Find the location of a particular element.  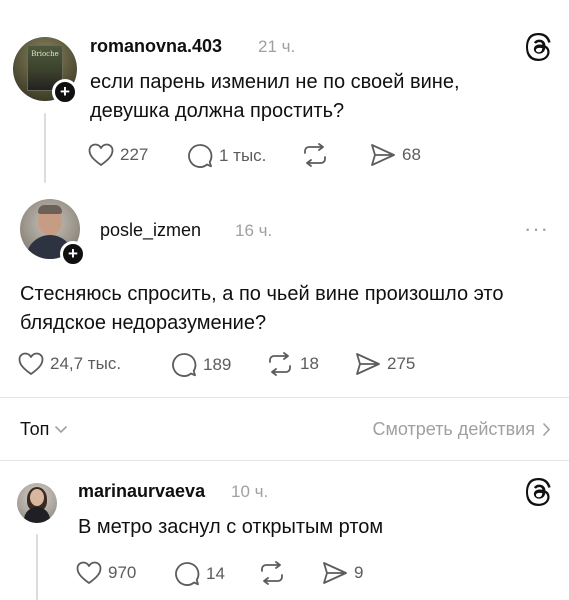

share-count: 275 is located at coordinates (401, 363).